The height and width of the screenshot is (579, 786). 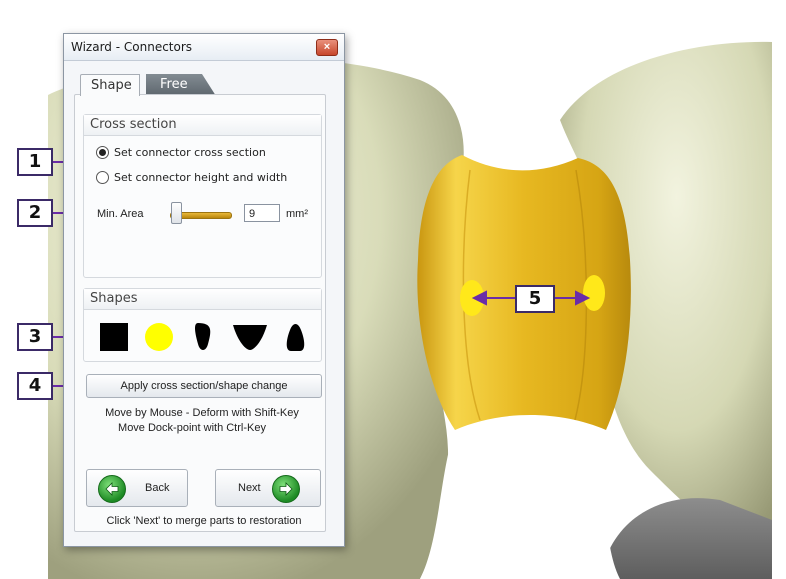 I want to click on title-bar: Wizard - Connectors ×, so click(x=204, y=47).